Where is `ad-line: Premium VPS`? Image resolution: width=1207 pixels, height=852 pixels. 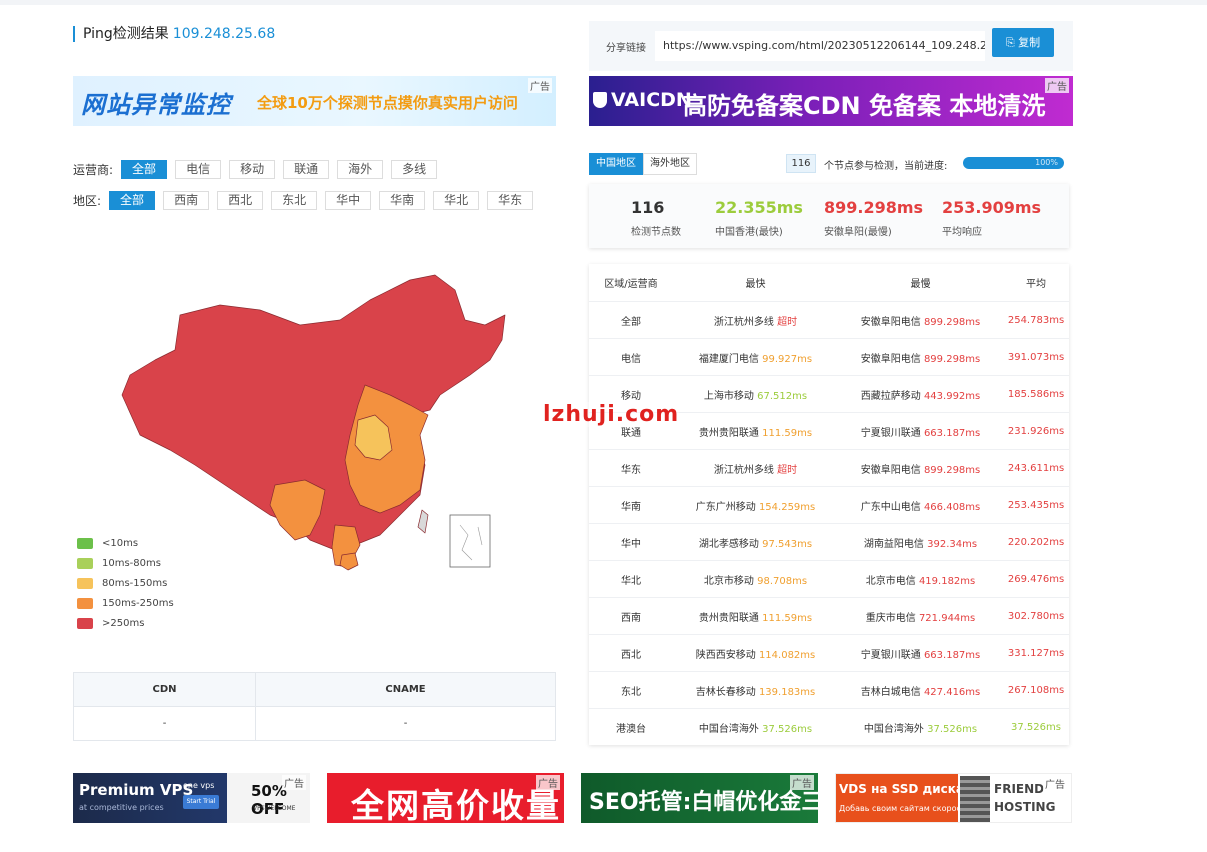 ad-line: Premium VPS is located at coordinates (136, 790).